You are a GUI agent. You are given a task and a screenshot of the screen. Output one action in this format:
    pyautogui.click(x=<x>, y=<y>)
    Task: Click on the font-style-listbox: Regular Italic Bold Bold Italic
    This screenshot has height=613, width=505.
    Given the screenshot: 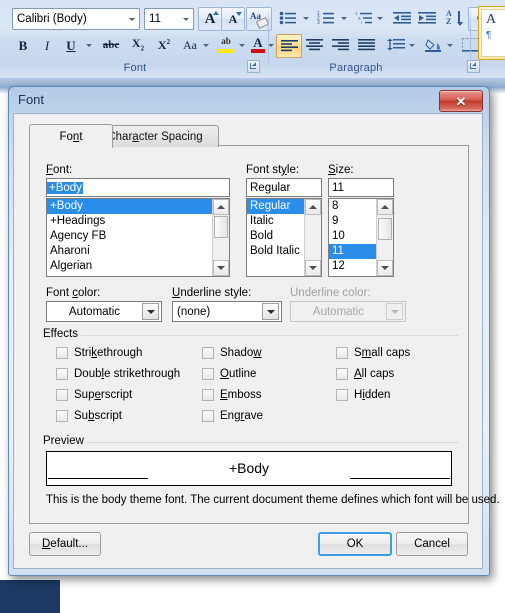 What is the action you would take?
    pyautogui.click(x=284, y=237)
    